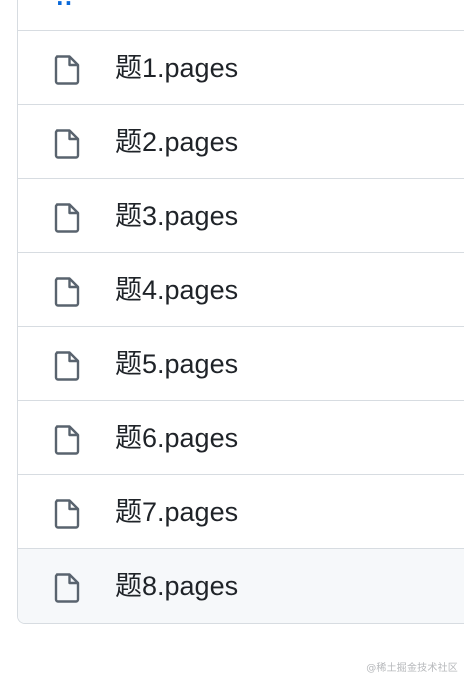 The width and height of the screenshot is (464, 680). I want to click on file-name: 题8.pages, so click(176, 586).